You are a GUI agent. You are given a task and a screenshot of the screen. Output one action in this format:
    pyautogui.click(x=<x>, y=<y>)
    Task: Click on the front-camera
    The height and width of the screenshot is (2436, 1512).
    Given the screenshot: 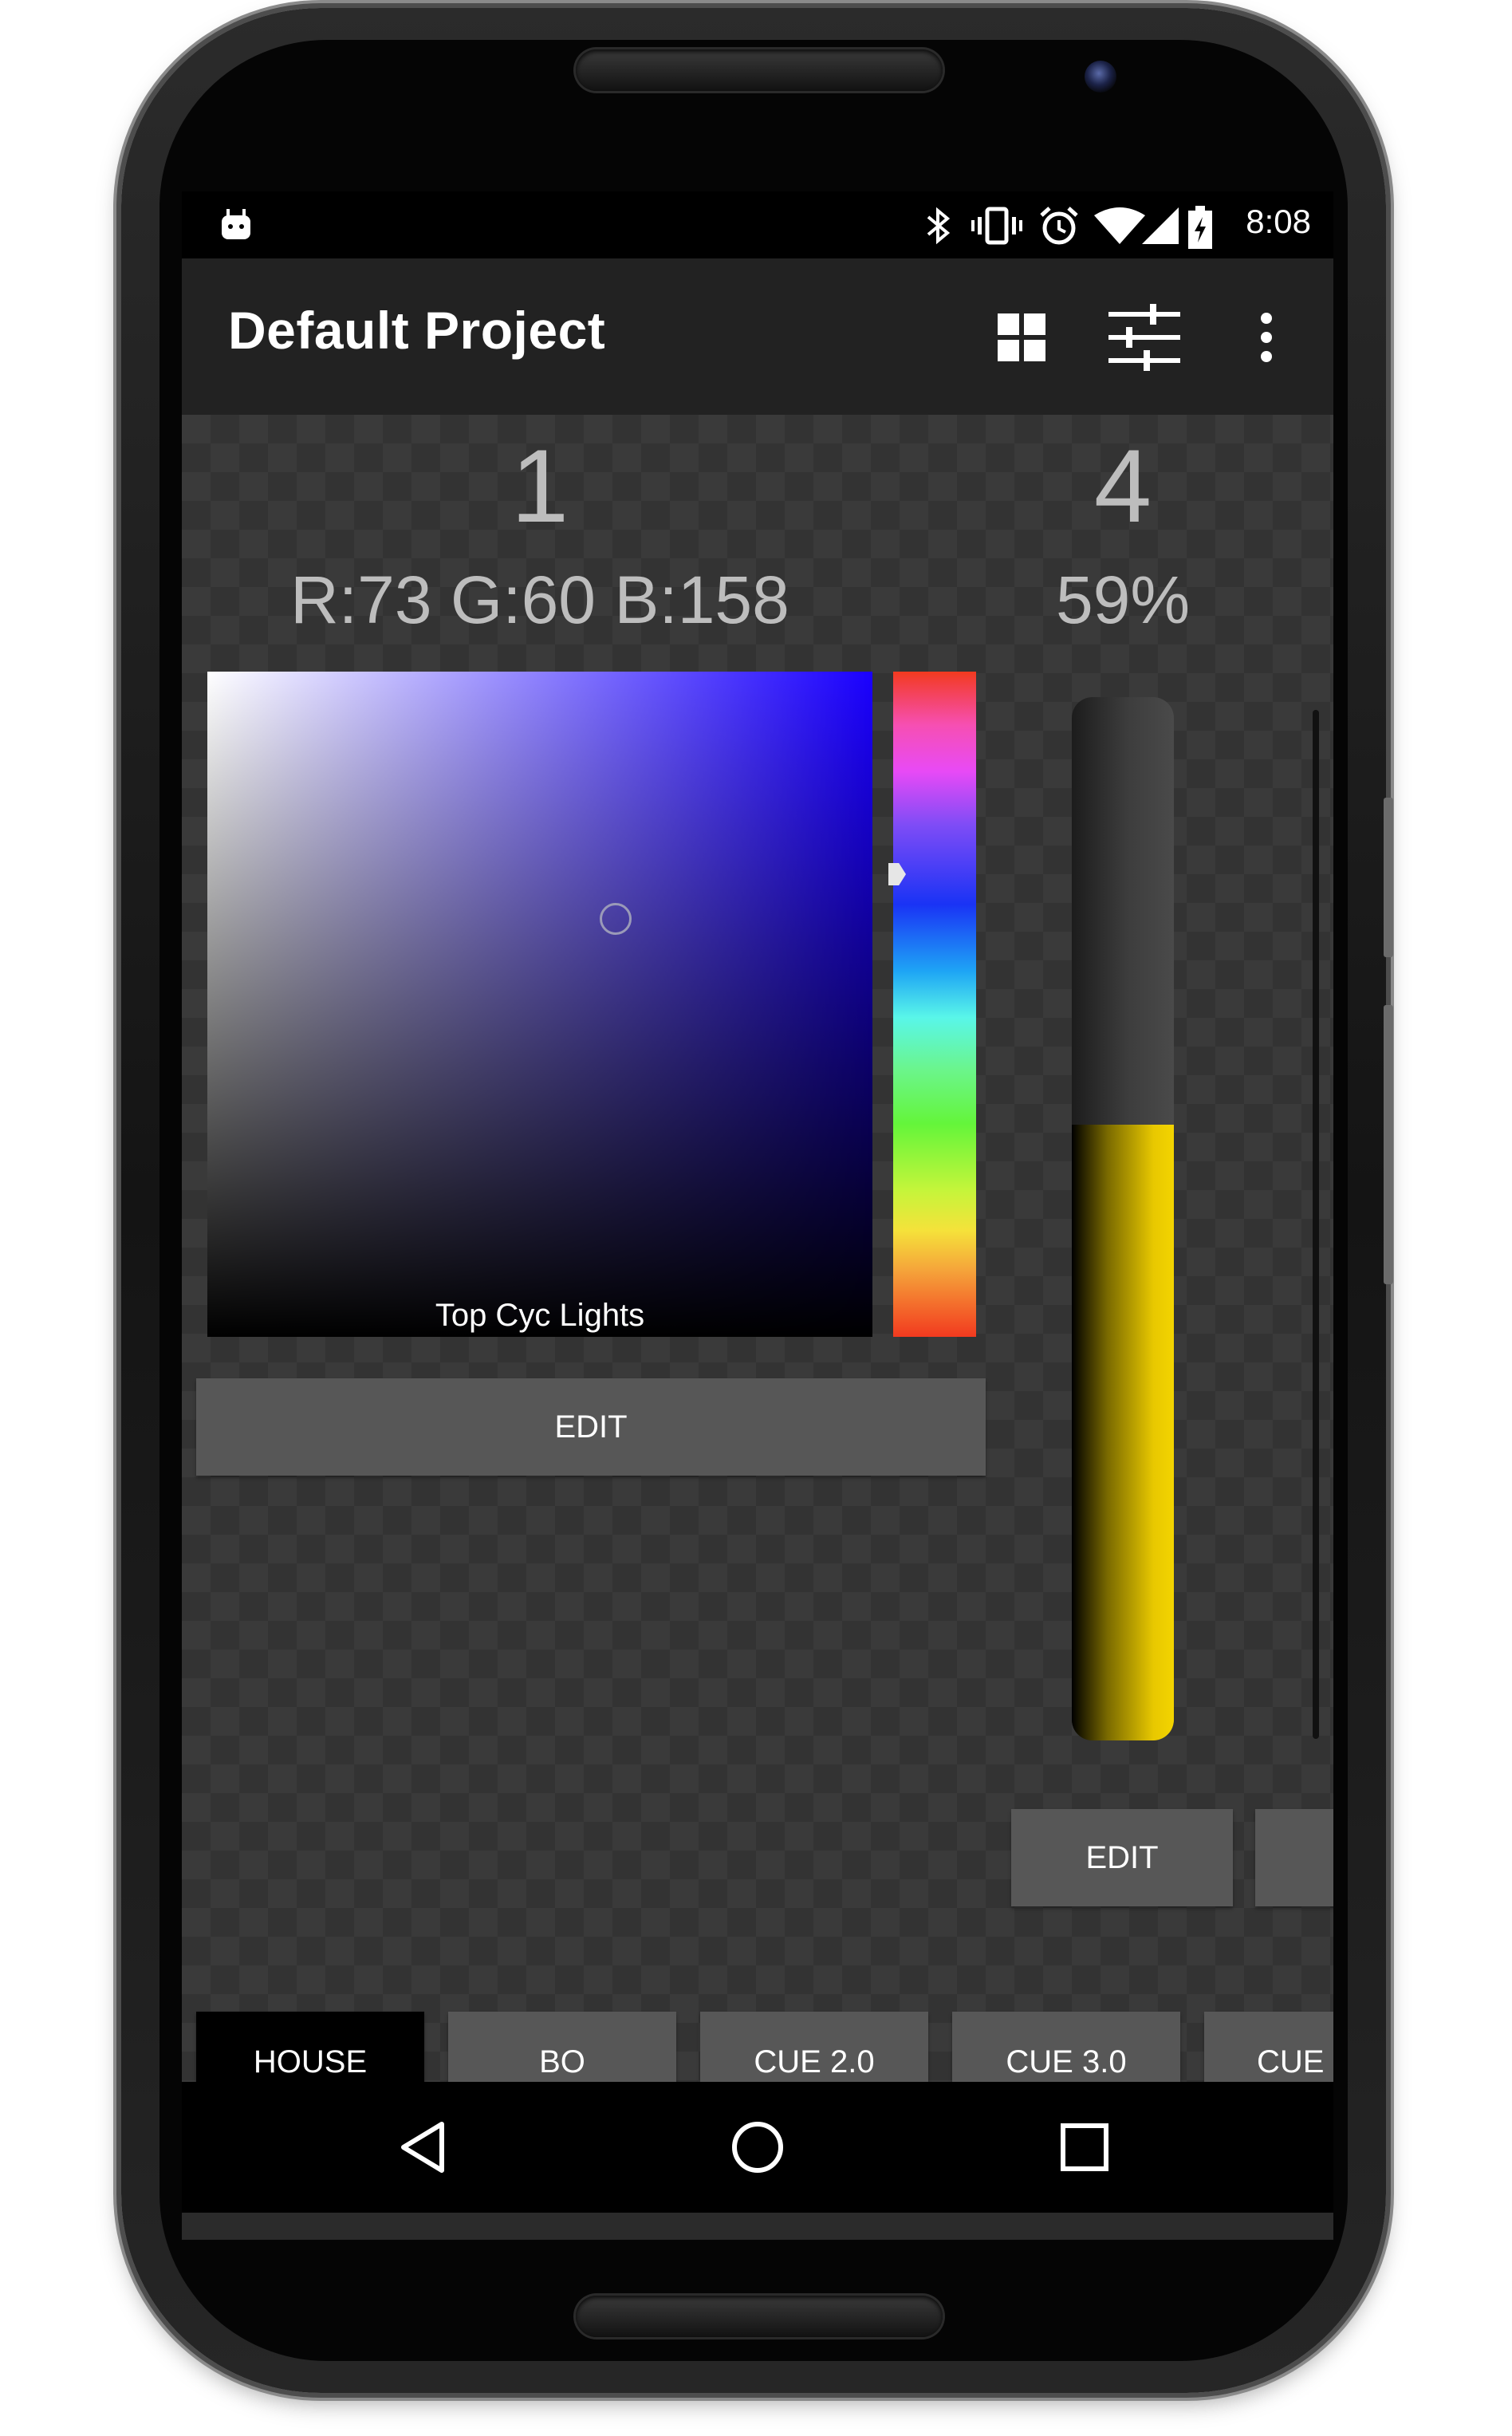 What is the action you would take?
    pyautogui.click(x=1100, y=77)
    